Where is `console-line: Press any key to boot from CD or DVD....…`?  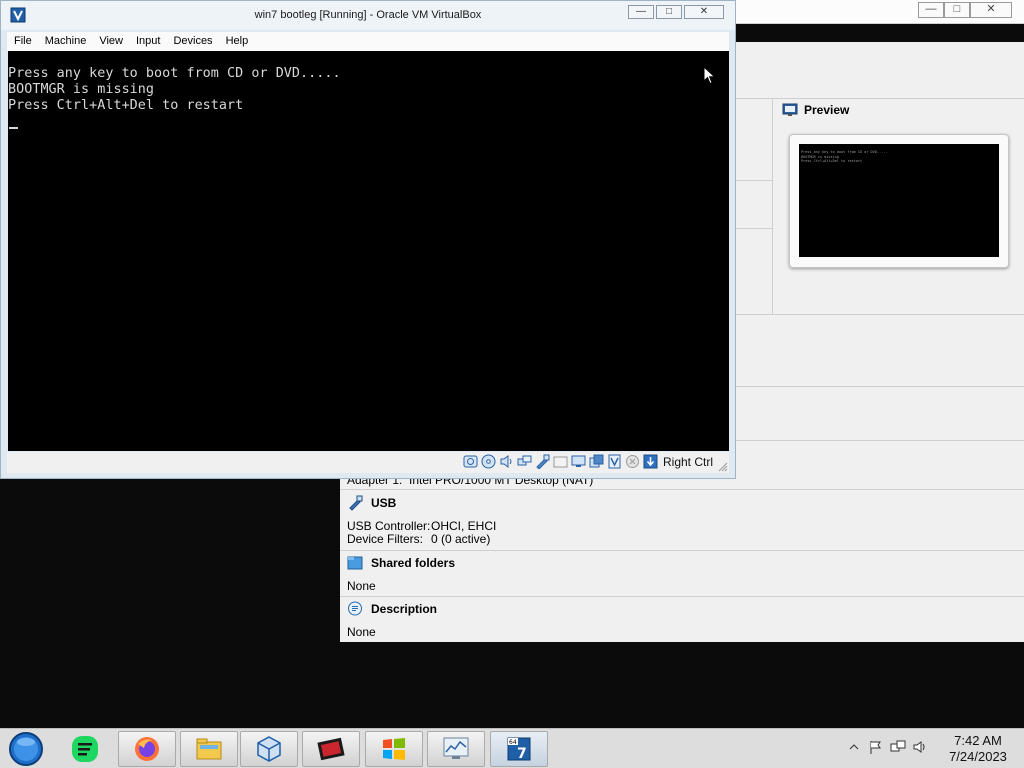 console-line: Press any key to boot from CD or DVD....… is located at coordinates (174, 73).